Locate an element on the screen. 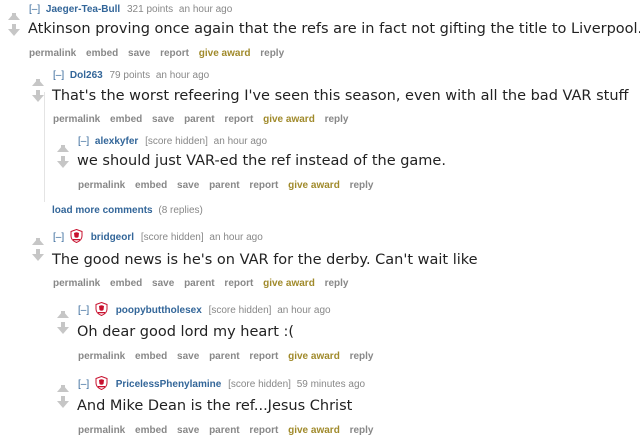 Image resolution: width=640 pixels, height=444 pixels. author-link: PricelessPhenylamine is located at coordinates (169, 384).